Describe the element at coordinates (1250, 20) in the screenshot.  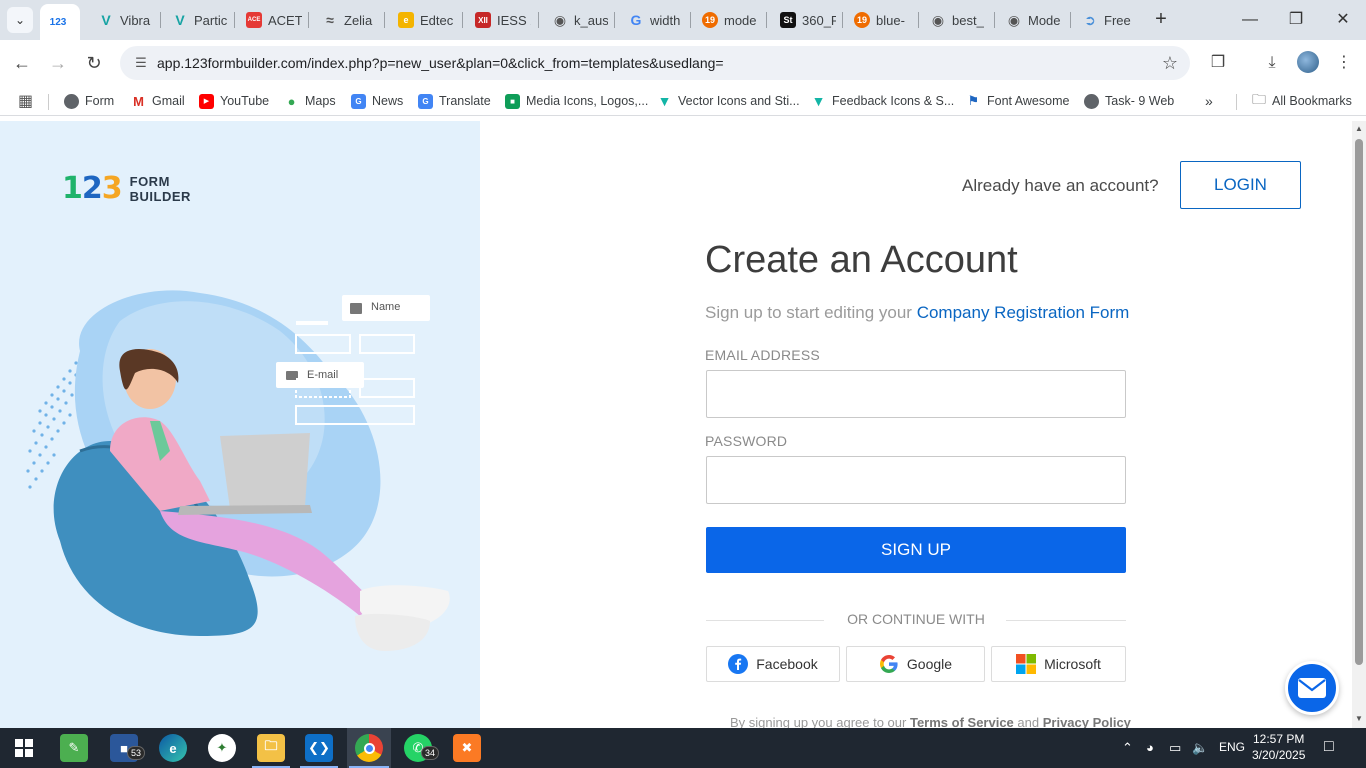
I see `minimize-button: —` at that location.